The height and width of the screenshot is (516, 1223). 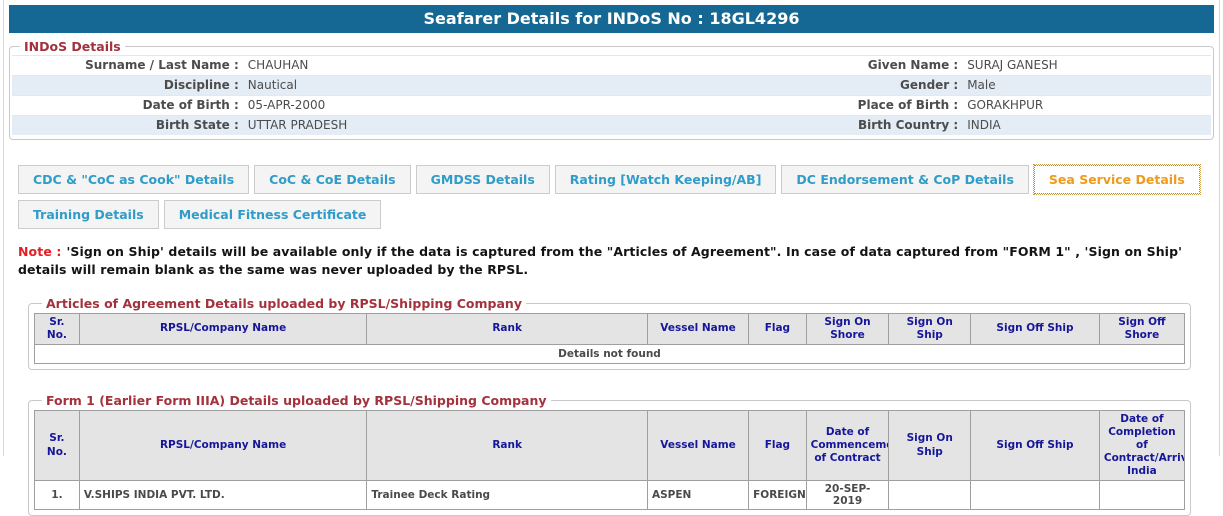 I want to click on articles-col-sign-on-shore: Sign On Shore, so click(x=847, y=328).